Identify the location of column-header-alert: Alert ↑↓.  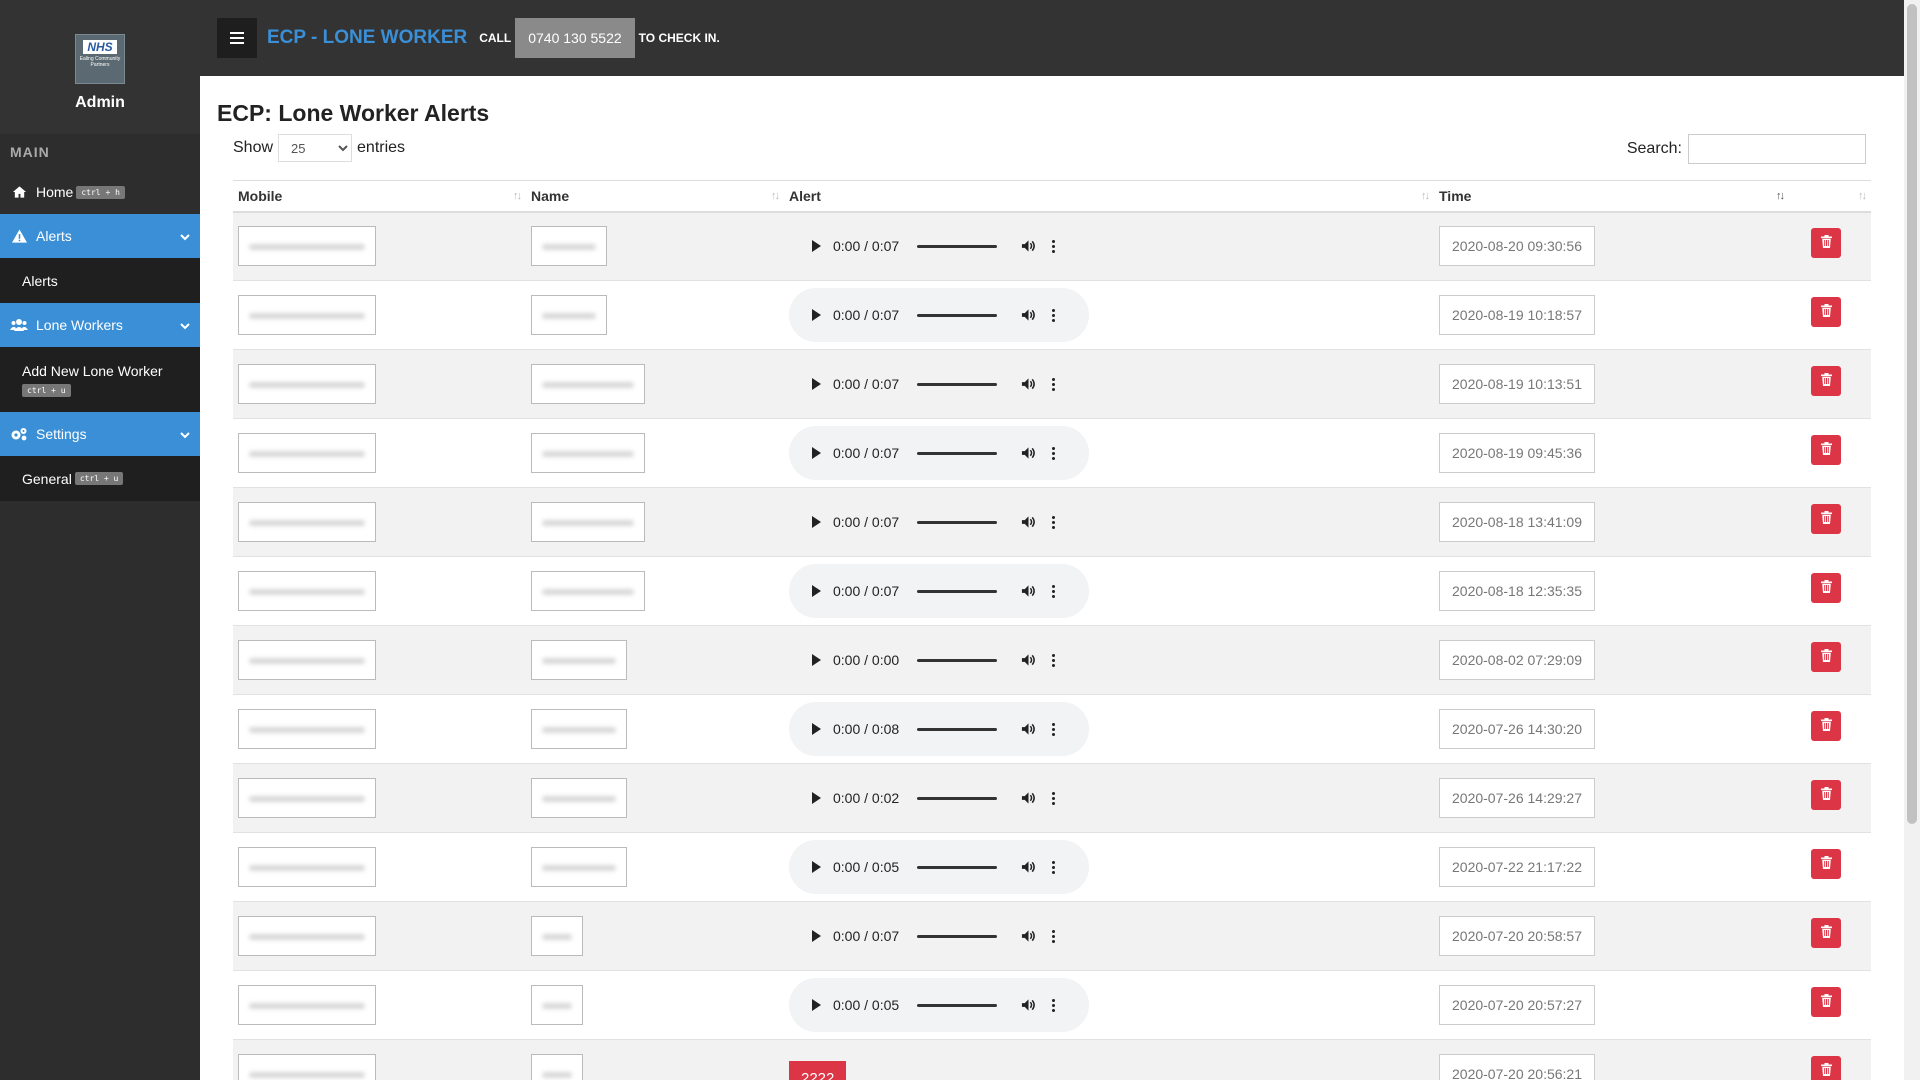
(1109, 196).